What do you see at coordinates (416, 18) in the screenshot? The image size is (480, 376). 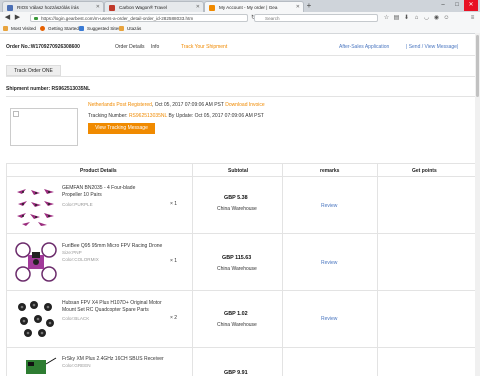 I see `home-icon: ⌂` at bounding box center [416, 18].